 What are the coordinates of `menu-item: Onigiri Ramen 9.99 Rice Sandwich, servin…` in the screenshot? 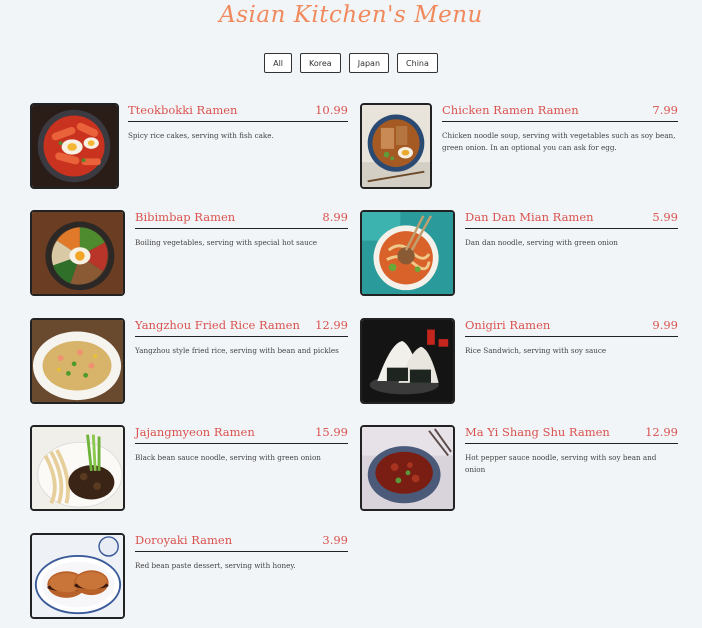 It's located at (519, 361).